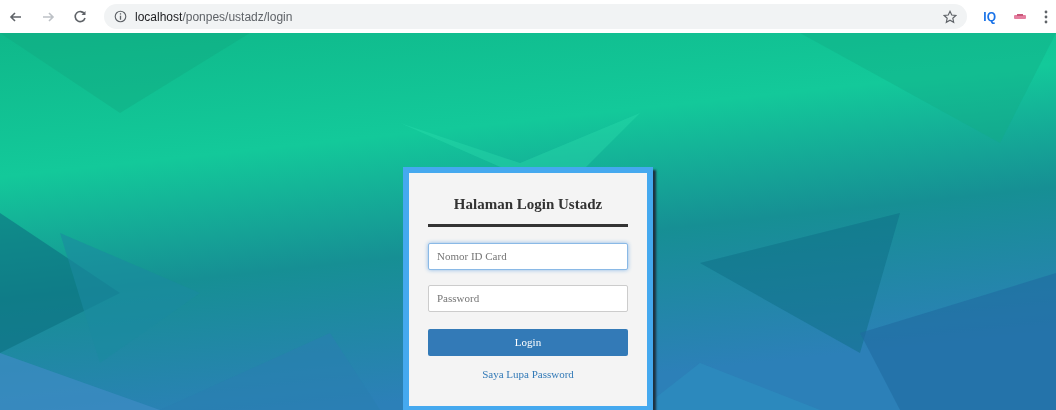 This screenshot has width=1056, height=410. Describe the element at coordinates (214, 17) in the screenshot. I see `url-text: localhost/ponpes/ustadz/login` at that location.